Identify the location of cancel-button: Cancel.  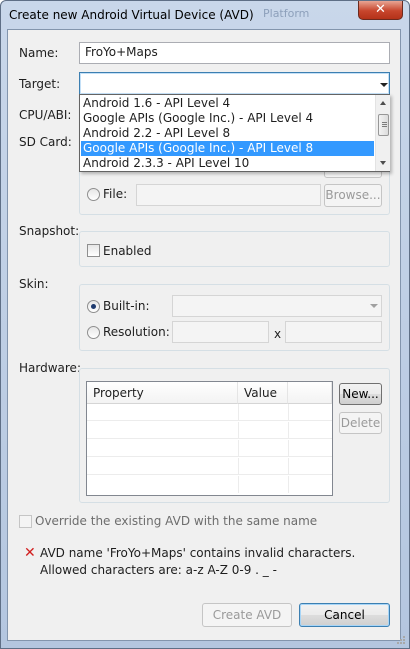
(344, 615).